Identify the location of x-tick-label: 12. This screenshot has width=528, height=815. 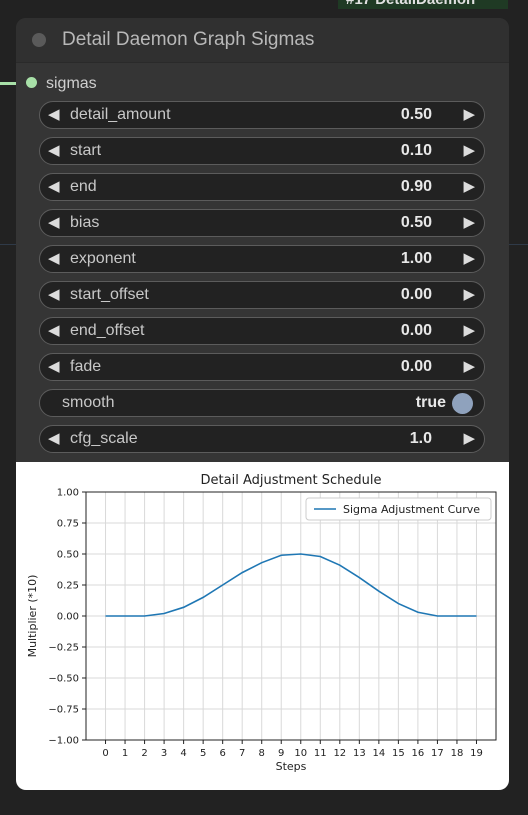
(339, 753).